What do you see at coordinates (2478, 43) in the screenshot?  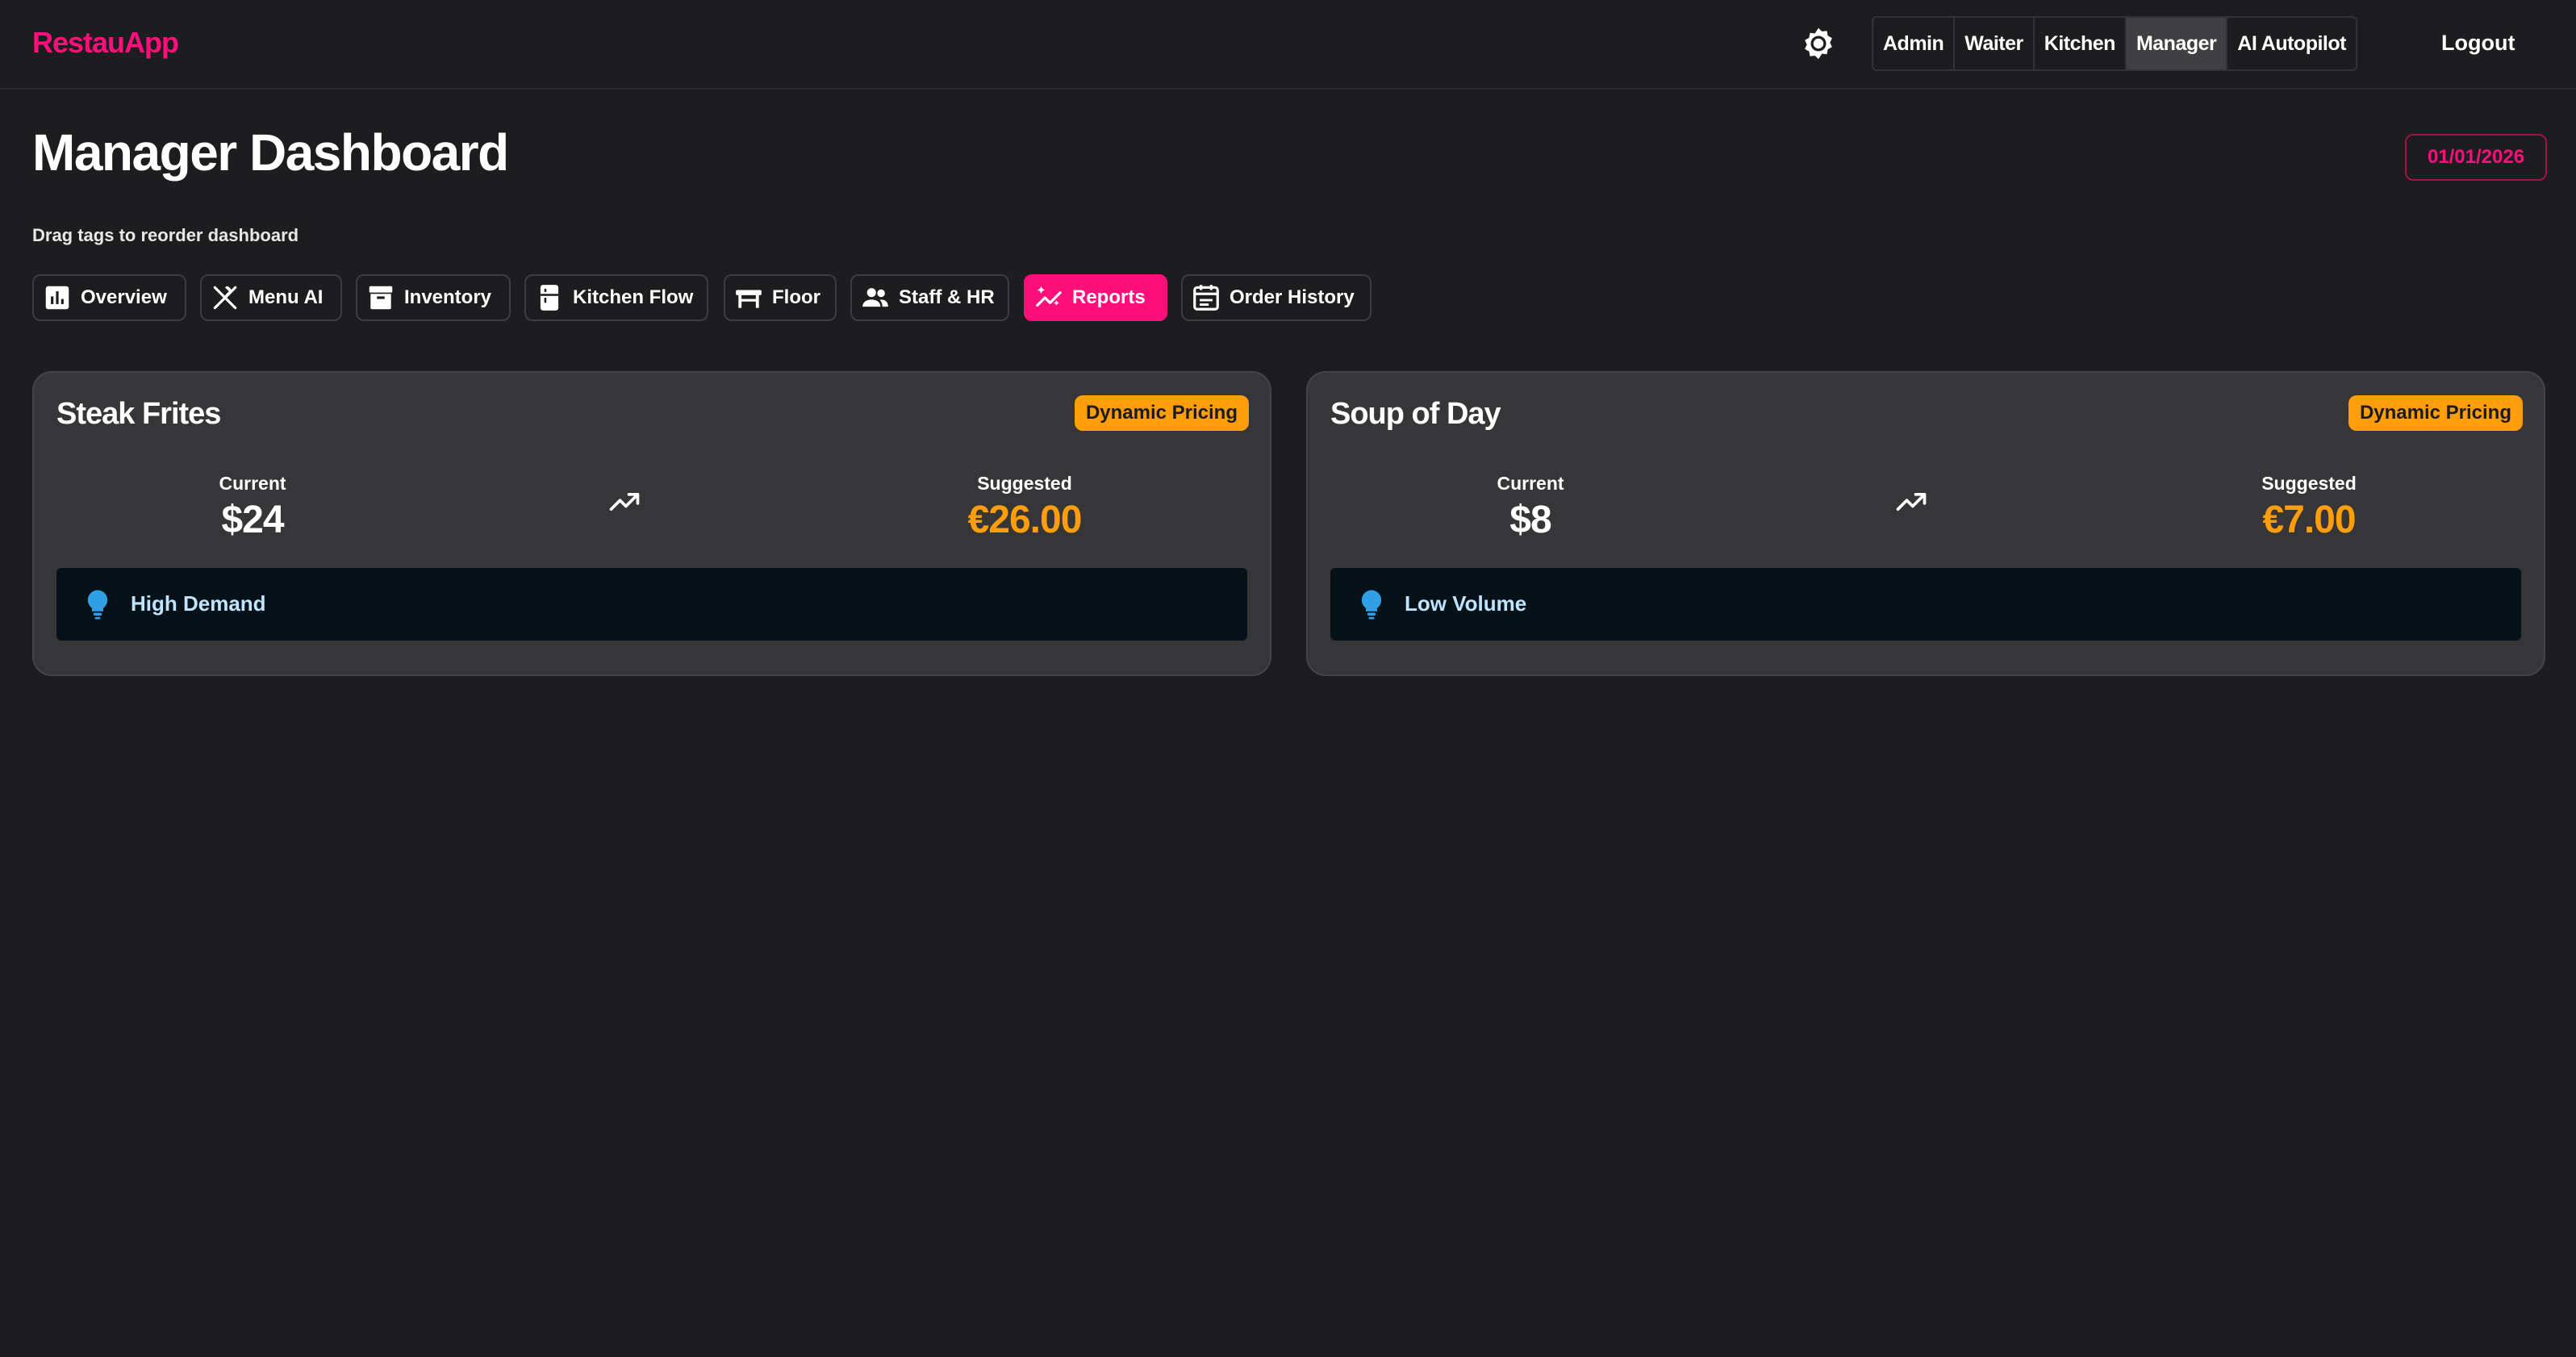 I see `logout-button: Logout` at bounding box center [2478, 43].